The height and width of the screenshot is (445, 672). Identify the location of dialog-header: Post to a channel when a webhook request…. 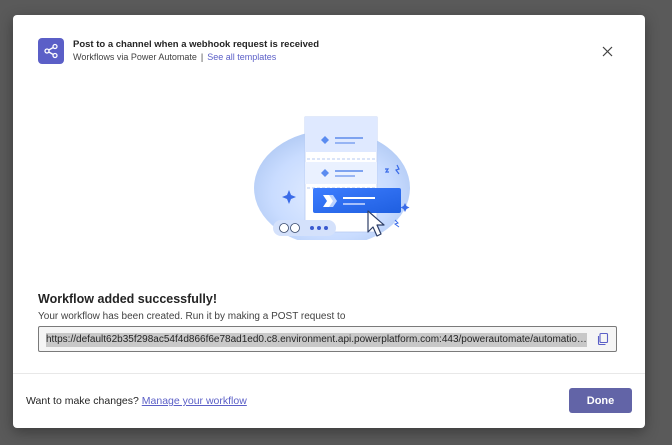
(331, 53).